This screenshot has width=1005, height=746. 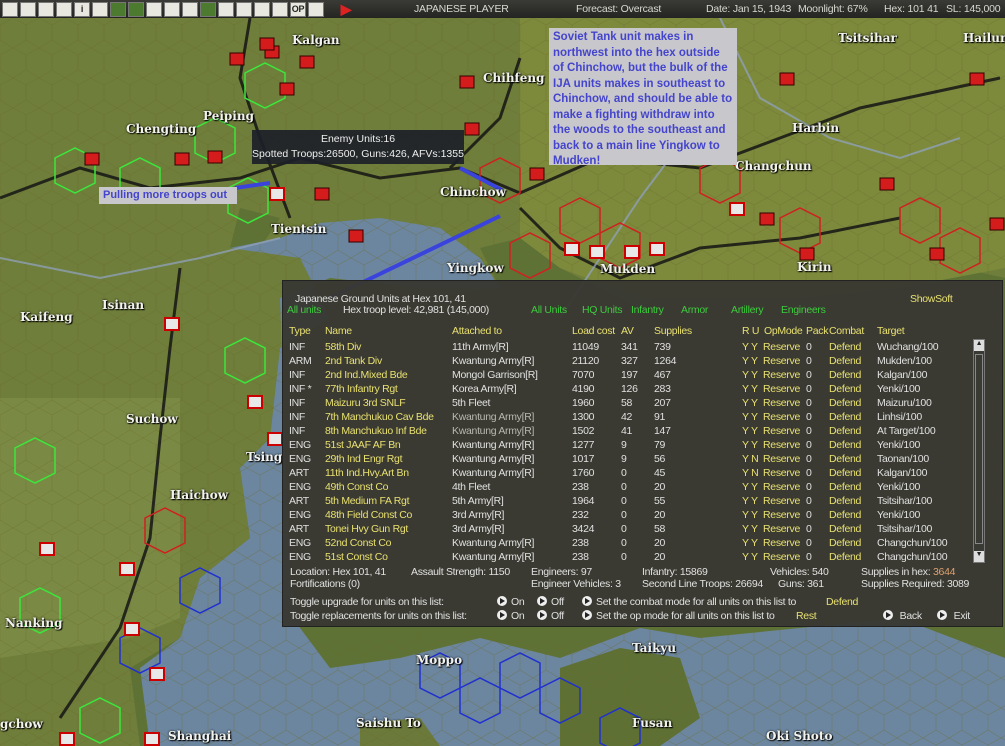 I want to click on col-supplies: Supplies, so click(x=673, y=331).